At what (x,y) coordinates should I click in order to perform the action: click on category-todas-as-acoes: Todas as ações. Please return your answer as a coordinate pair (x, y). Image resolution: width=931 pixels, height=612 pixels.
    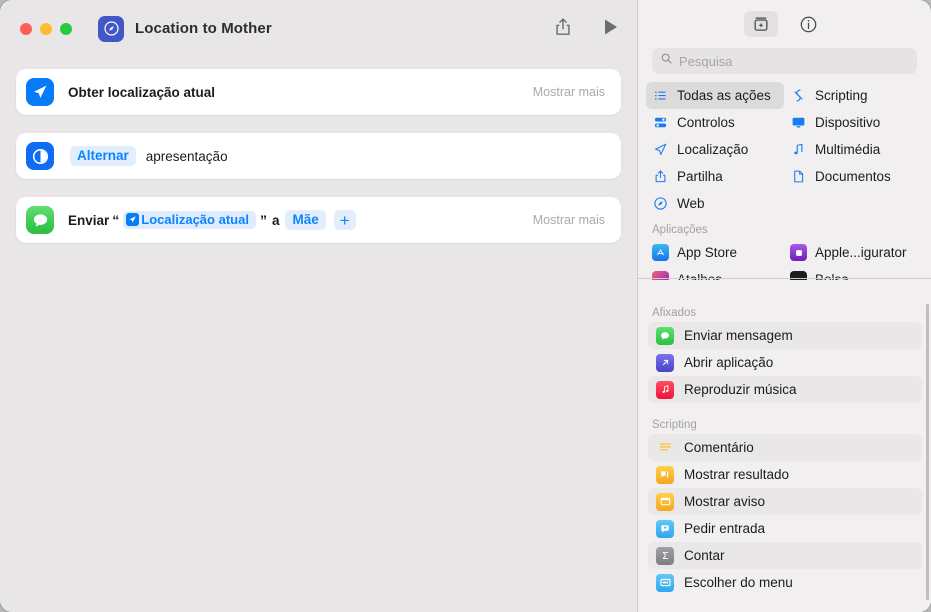
    Looking at the image, I should click on (715, 95).